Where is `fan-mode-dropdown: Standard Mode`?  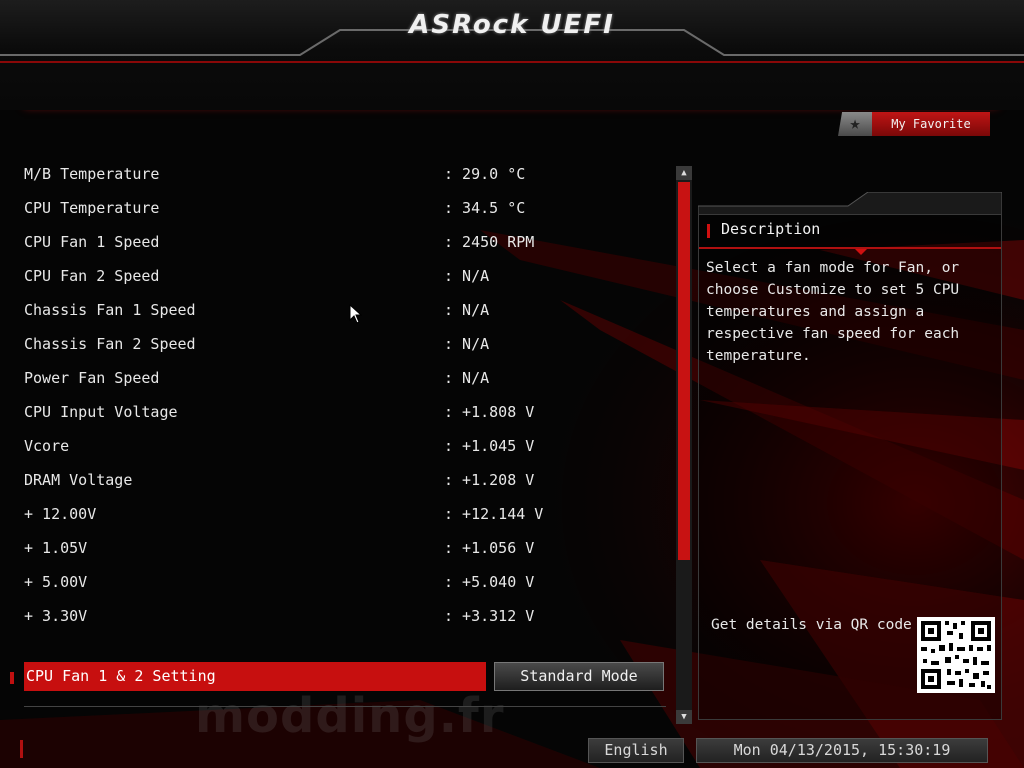 fan-mode-dropdown: Standard Mode is located at coordinates (579, 676).